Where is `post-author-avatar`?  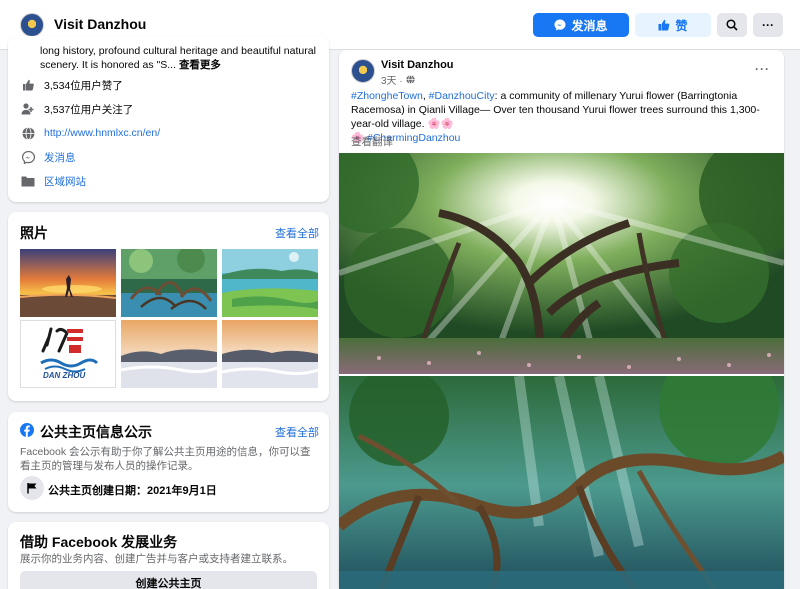
post-author-avatar is located at coordinates (363, 71).